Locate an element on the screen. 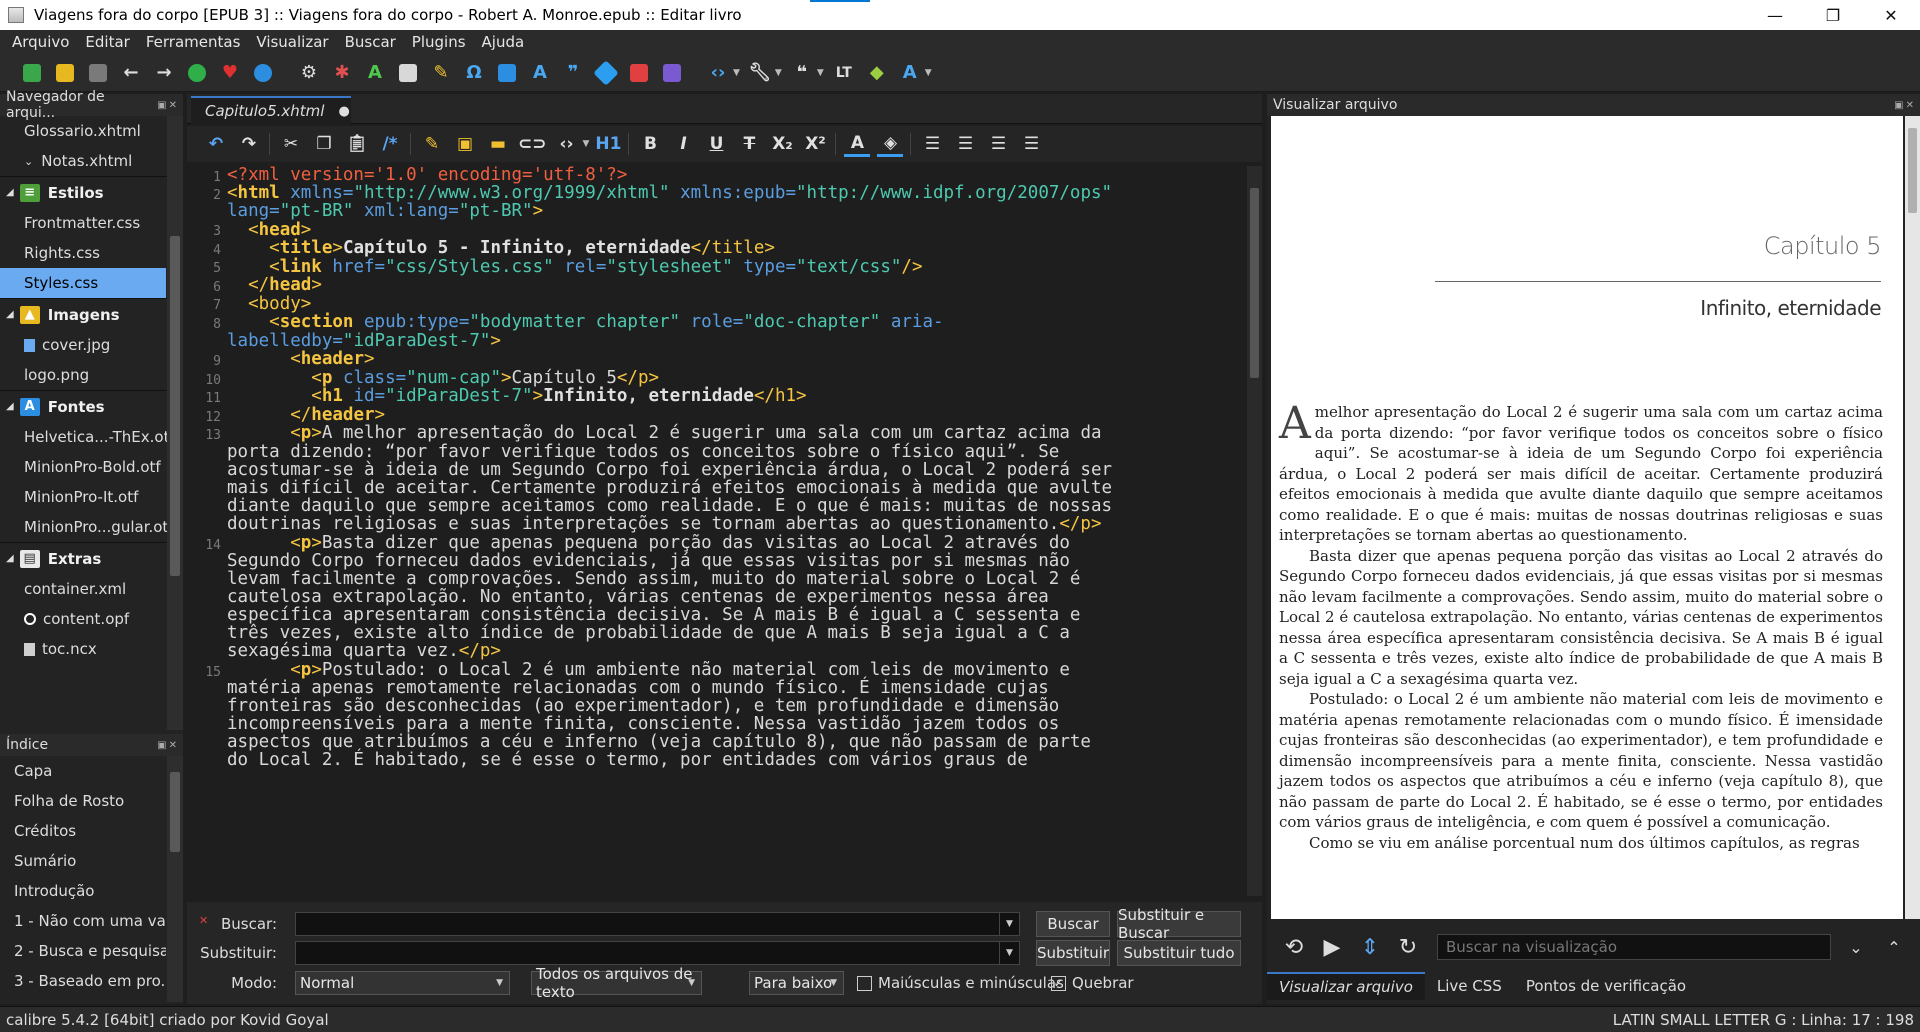  file-item: cover.jpg is located at coordinates (91, 345).